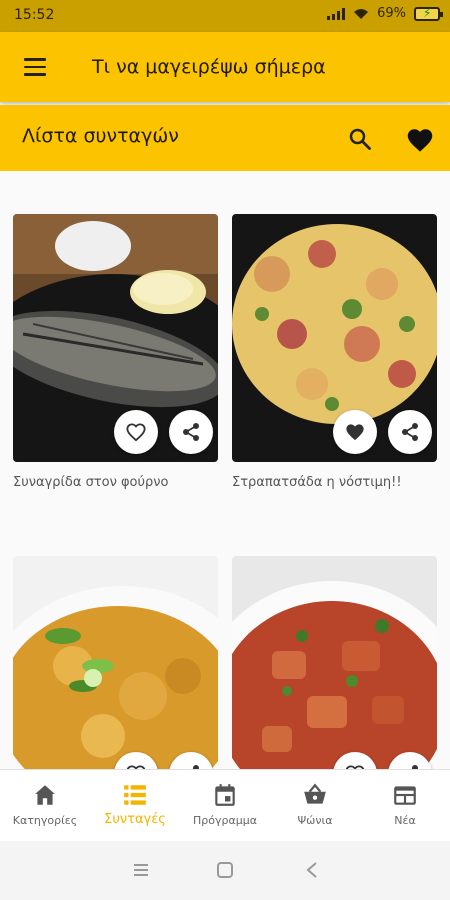 This screenshot has width=450, height=900. Describe the element at coordinates (312, 870) in the screenshot. I see `back-icon` at that location.